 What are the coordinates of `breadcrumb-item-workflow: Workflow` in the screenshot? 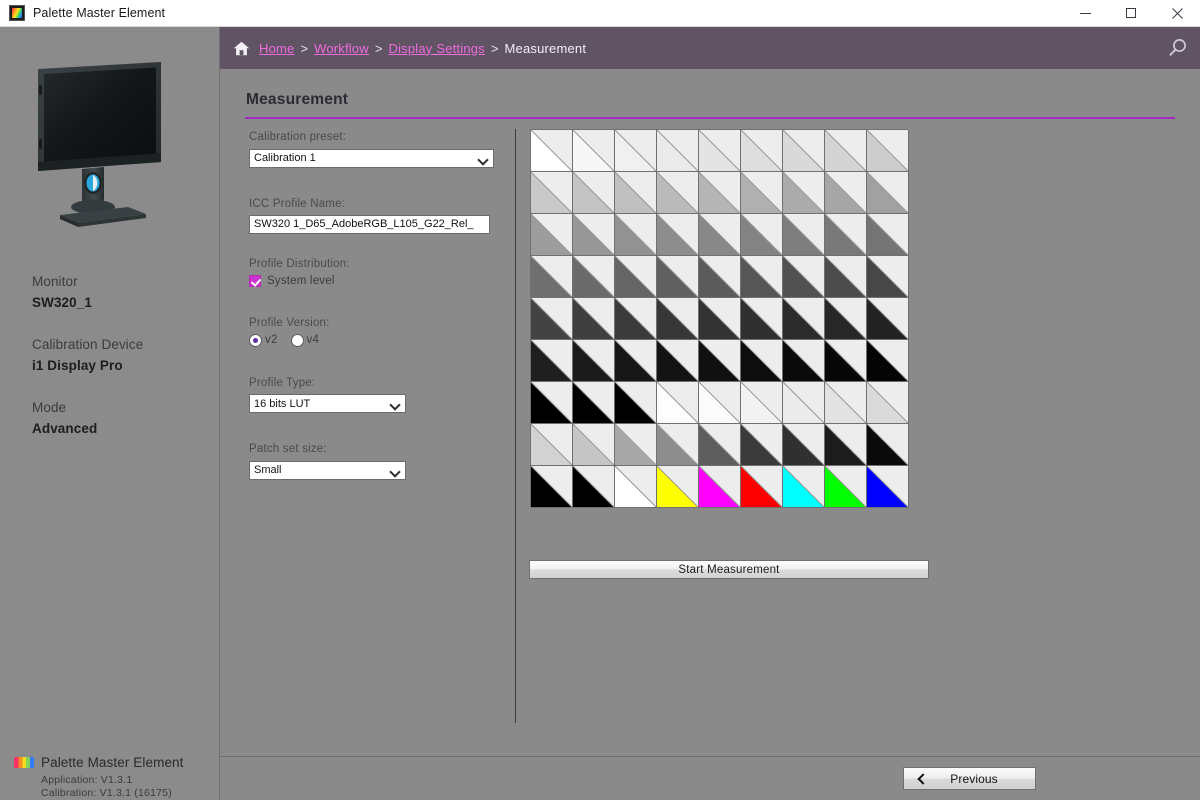 It's located at (341, 48).